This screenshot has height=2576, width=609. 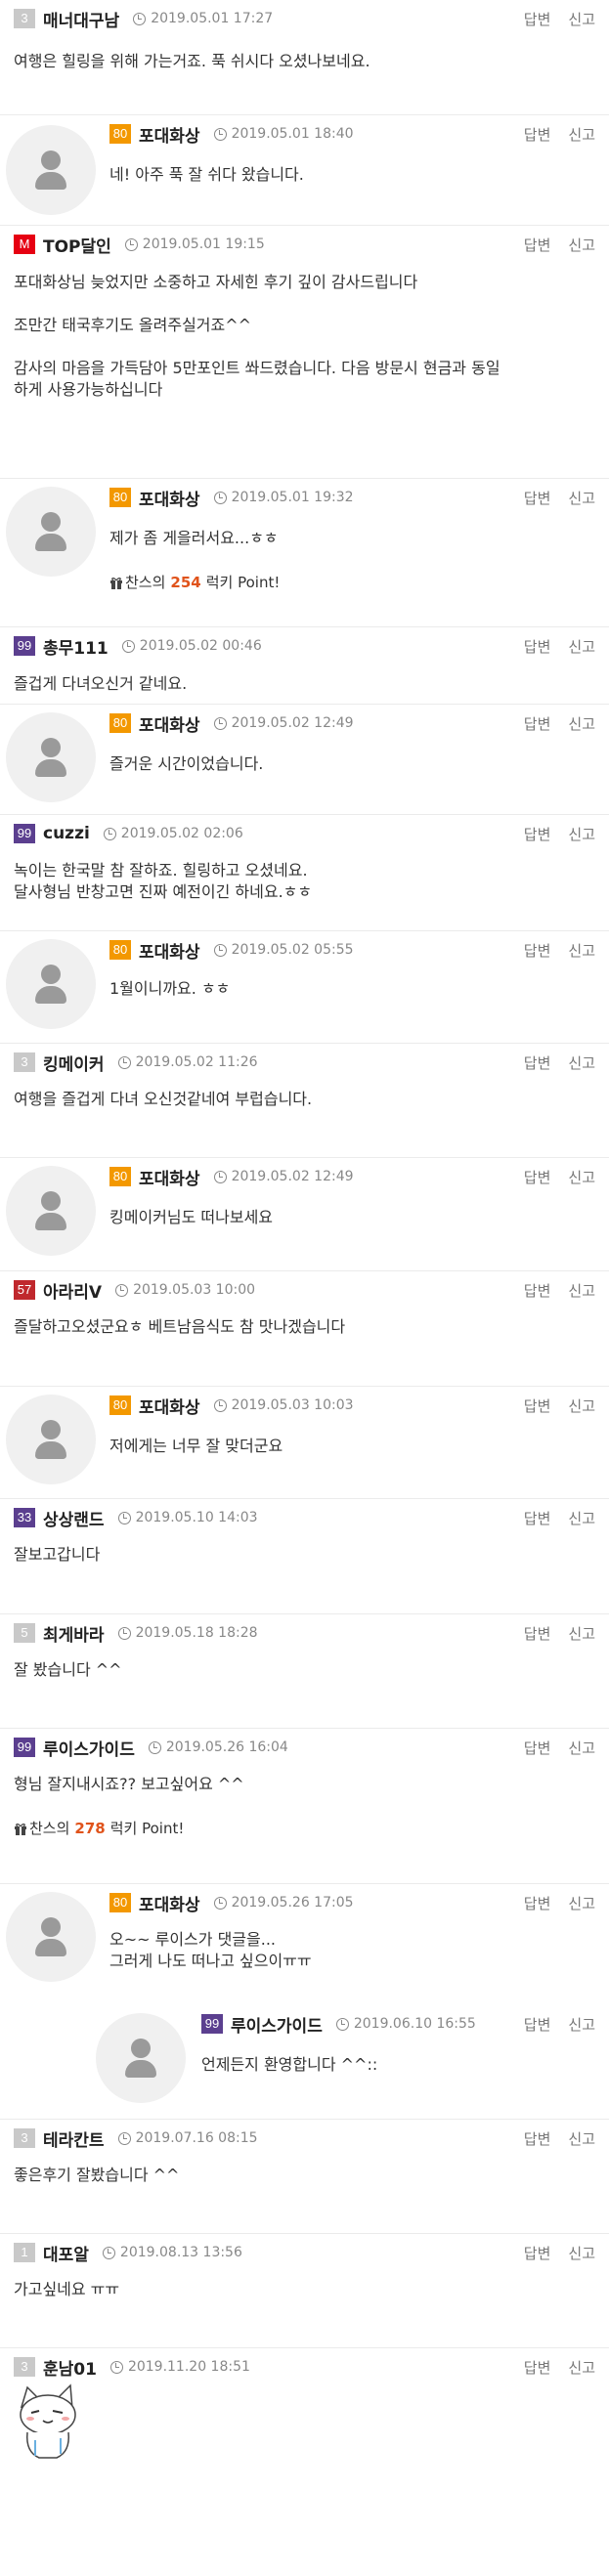 What do you see at coordinates (24, 1290) in the screenshot?
I see `level-badge: 57` at bounding box center [24, 1290].